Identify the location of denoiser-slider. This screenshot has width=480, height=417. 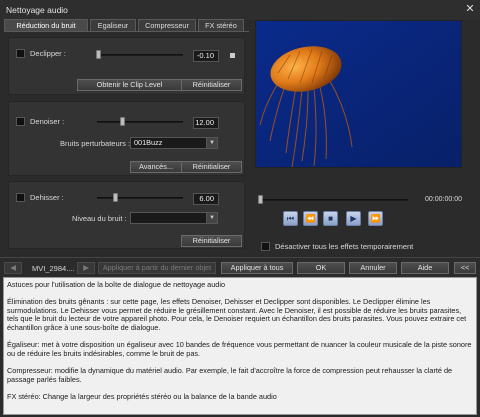
(140, 122).